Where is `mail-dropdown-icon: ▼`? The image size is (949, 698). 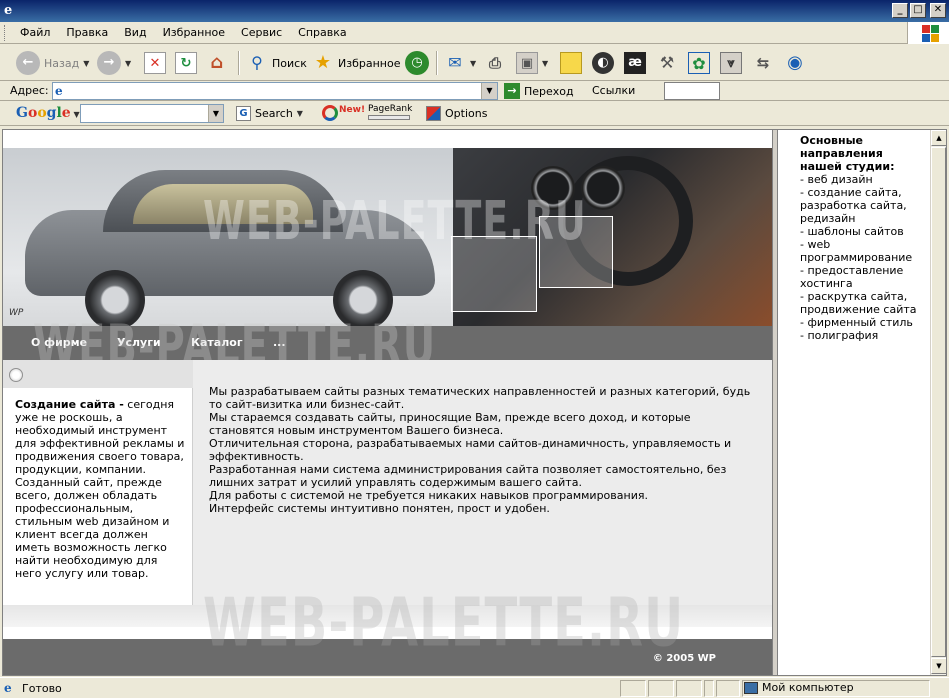
mail-dropdown-icon: ▼ is located at coordinates (473, 63).